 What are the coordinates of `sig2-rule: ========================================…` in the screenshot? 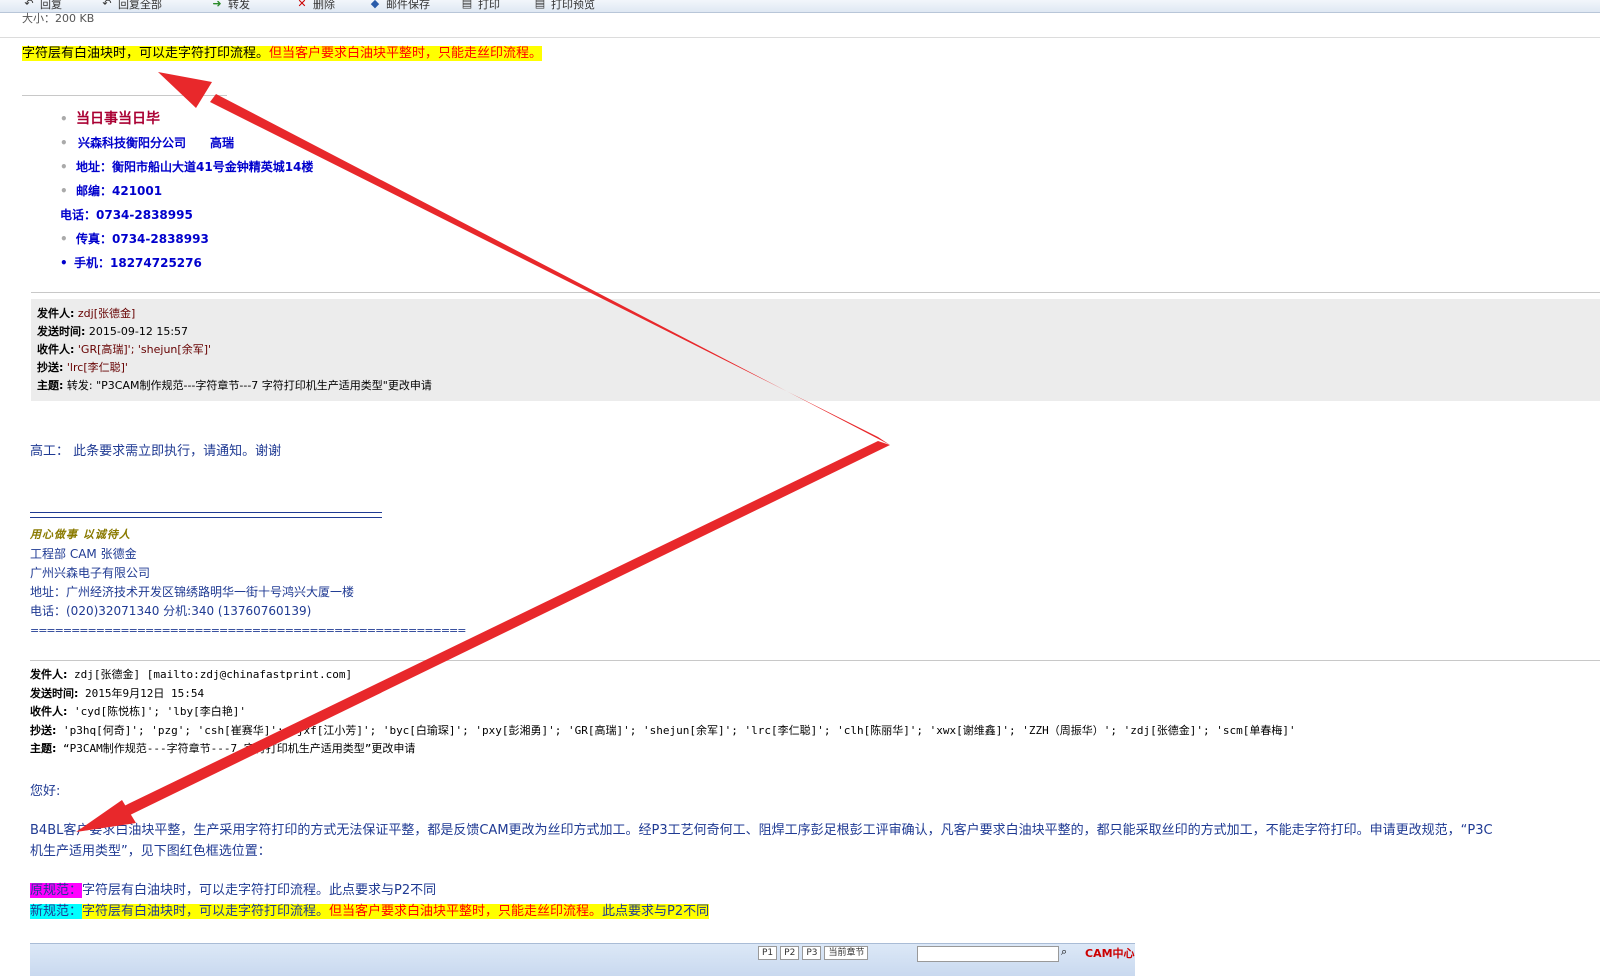 It's located at (248, 630).